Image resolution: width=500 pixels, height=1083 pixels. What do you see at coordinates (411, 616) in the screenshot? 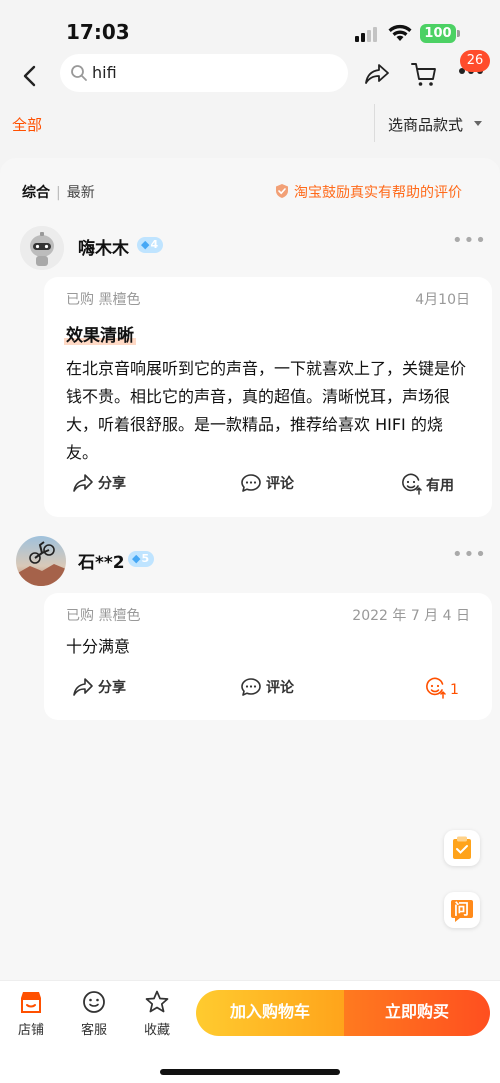
I see `review-date: 2022 年 7 月 4 日` at bounding box center [411, 616].